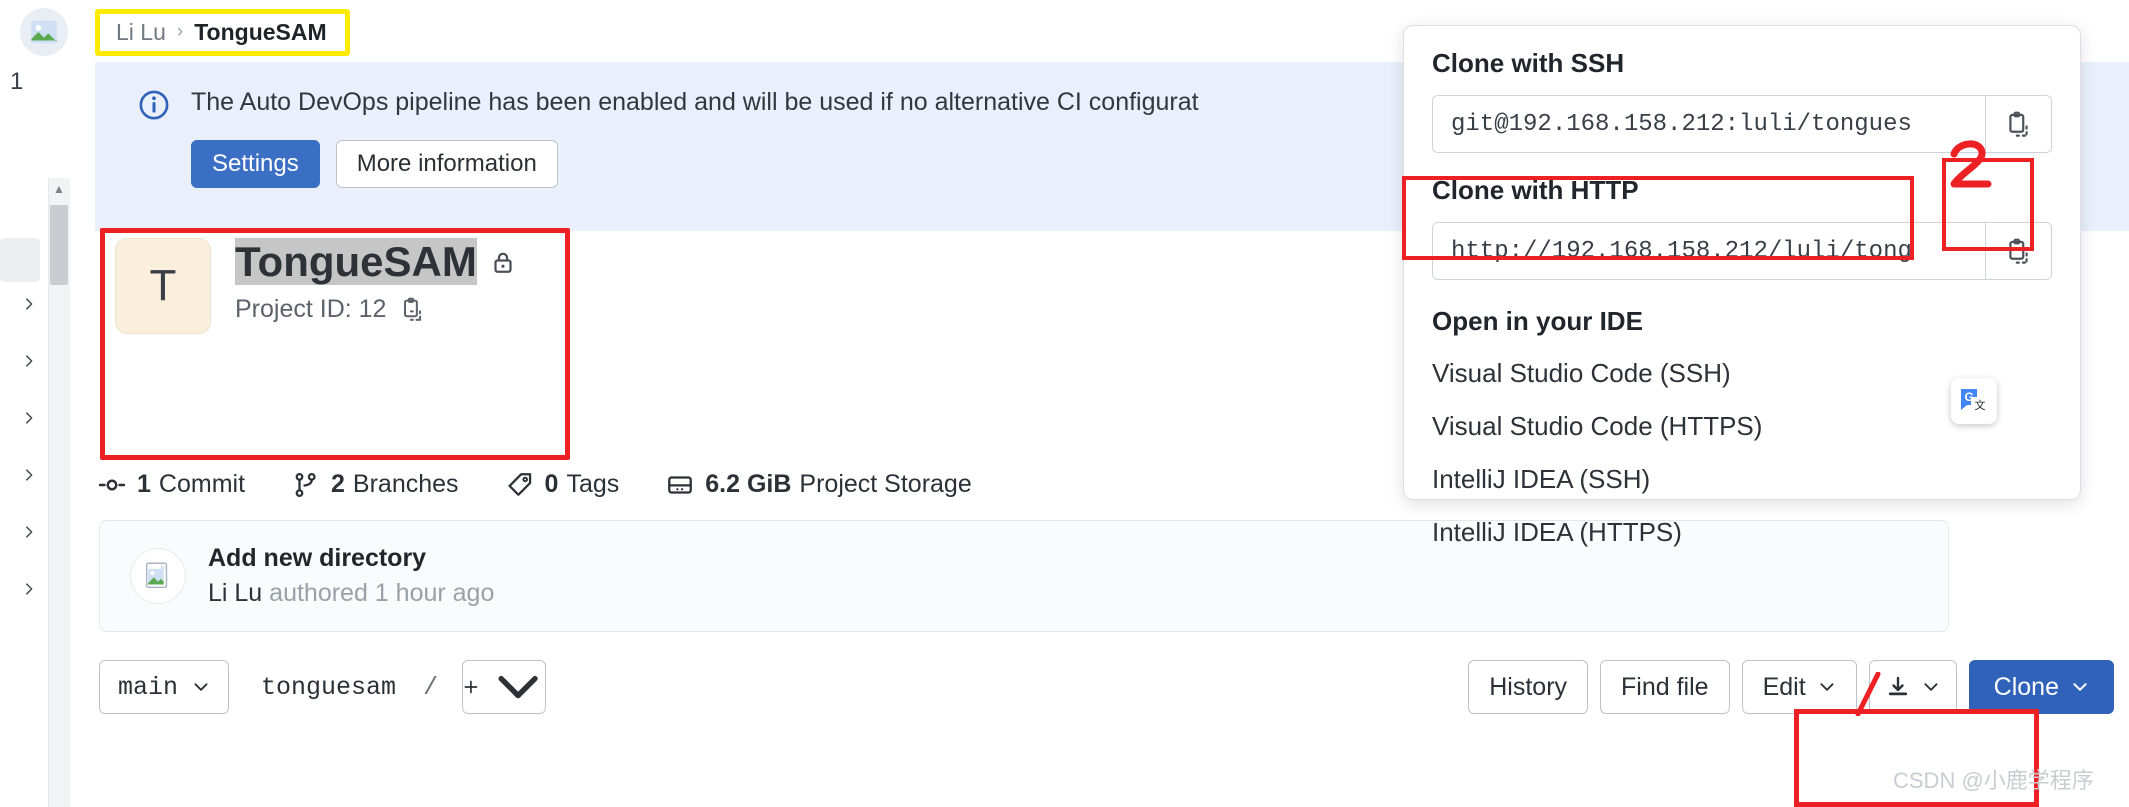  I want to click on stat-commits-label: Commit, so click(202, 484).